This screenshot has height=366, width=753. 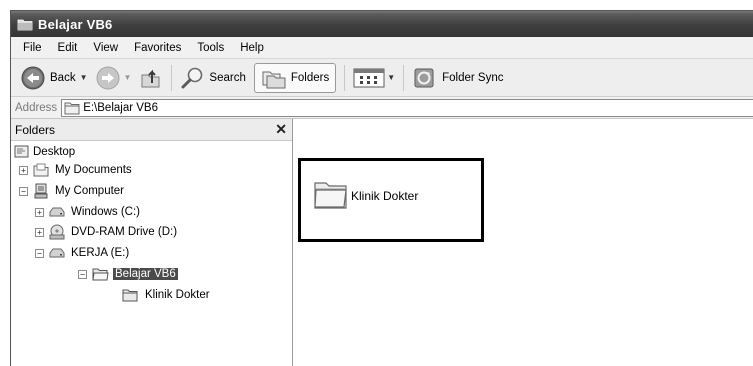 What do you see at coordinates (391, 77) in the screenshot?
I see `views-dropdown-arrow: ▼` at bounding box center [391, 77].